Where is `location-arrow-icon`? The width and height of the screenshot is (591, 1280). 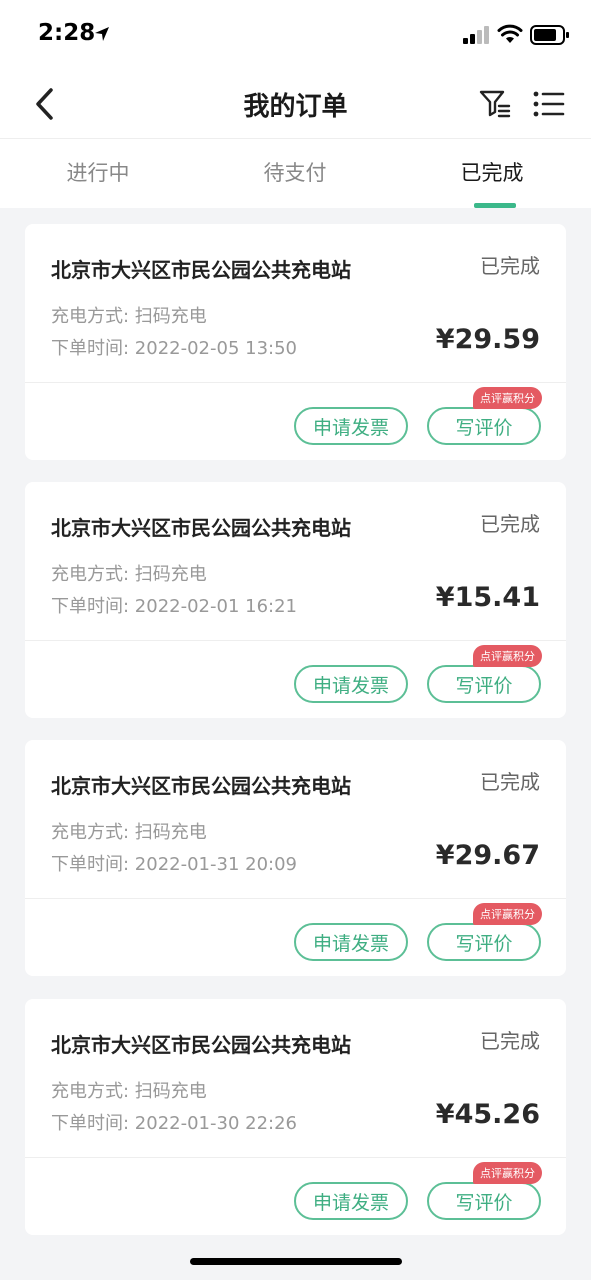 location-arrow-icon is located at coordinates (102, 34).